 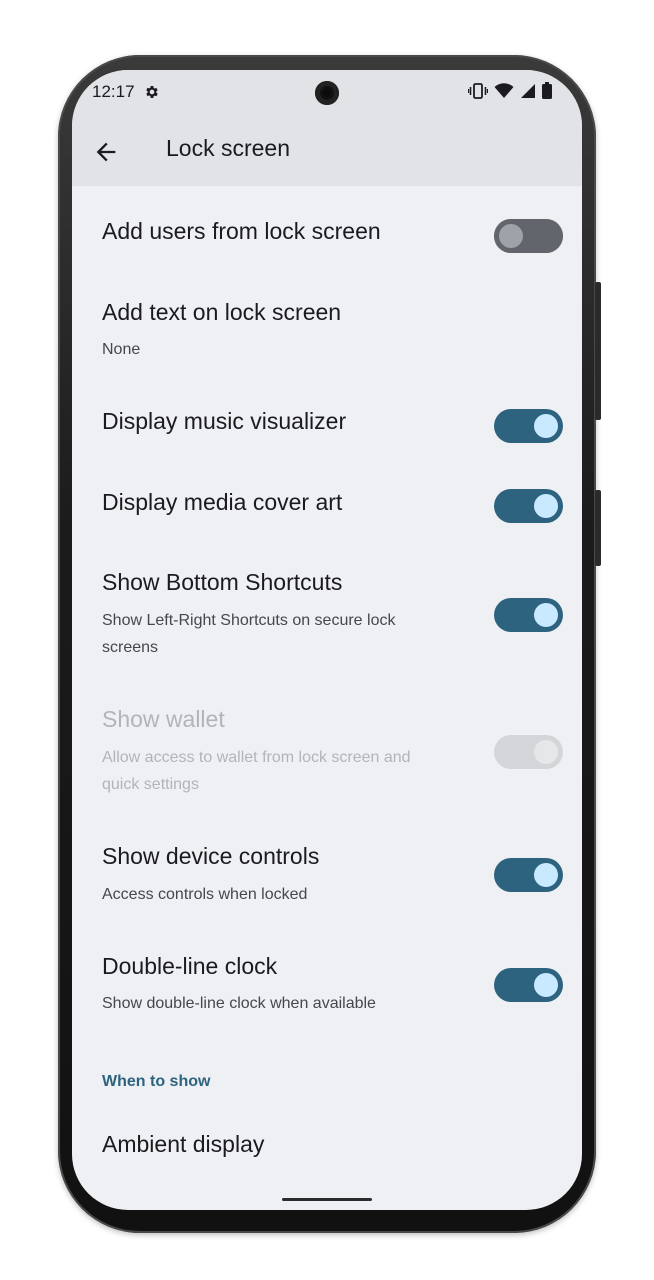 What do you see at coordinates (190, 966) in the screenshot?
I see `setting-title: Double-line clock` at bounding box center [190, 966].